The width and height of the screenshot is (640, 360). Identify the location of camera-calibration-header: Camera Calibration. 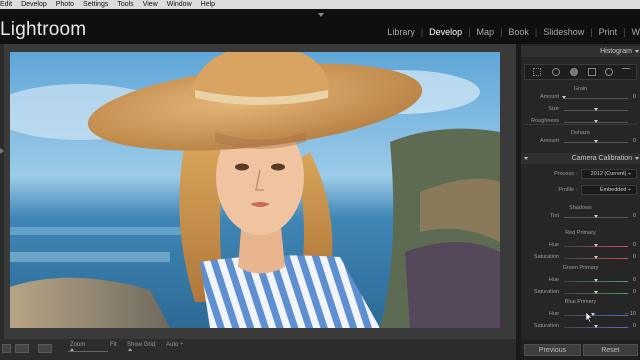
(580, 158).